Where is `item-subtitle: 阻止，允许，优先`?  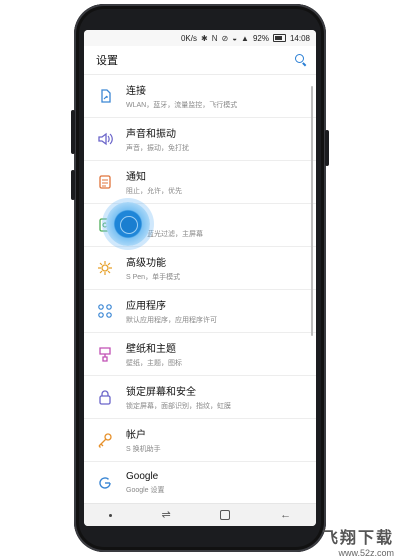
item-subtitle: 阻止，允许，优先 is located at coordinates (154, 191).